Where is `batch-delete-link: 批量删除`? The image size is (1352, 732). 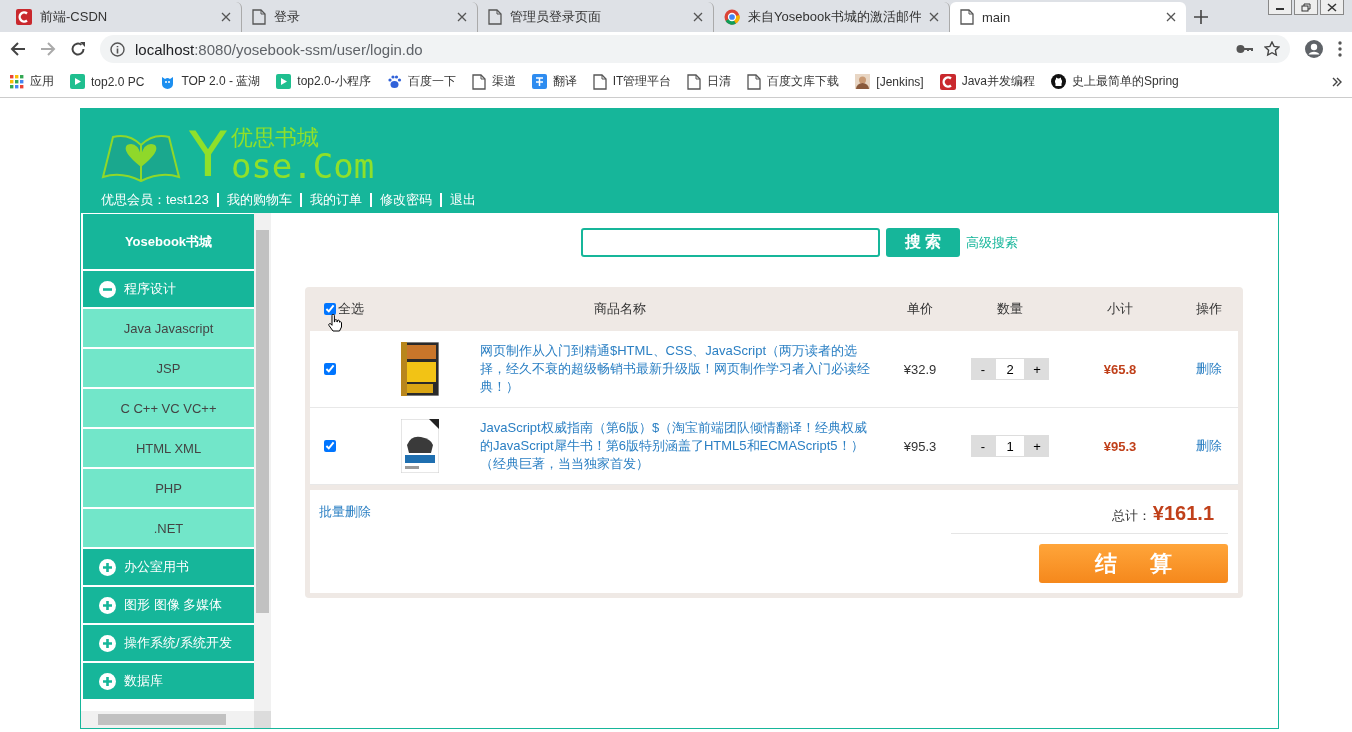 batch-delete-link: 批量删除 is located at coordinates (345, 511).